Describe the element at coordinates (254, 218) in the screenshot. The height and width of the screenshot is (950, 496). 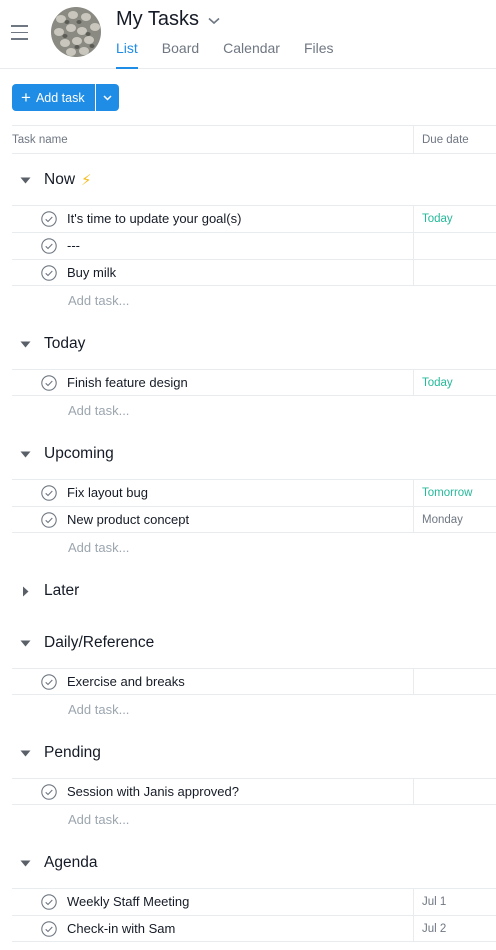
I see `task-row: It's time to update your goal(s) Today` at that location.